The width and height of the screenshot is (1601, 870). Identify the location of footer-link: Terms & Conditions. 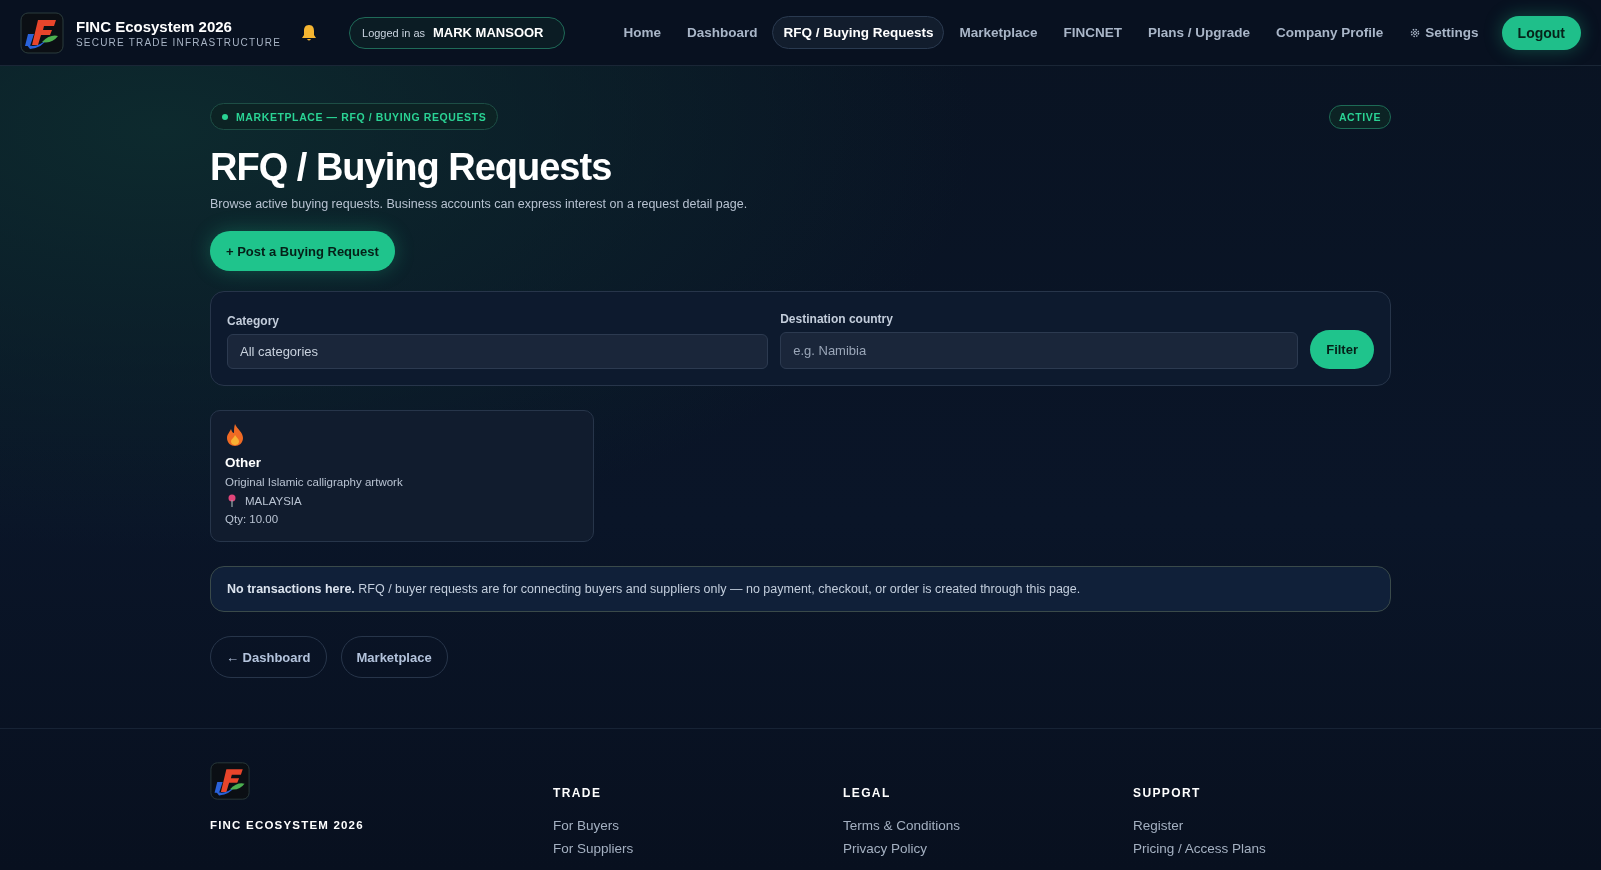
(988, 825).